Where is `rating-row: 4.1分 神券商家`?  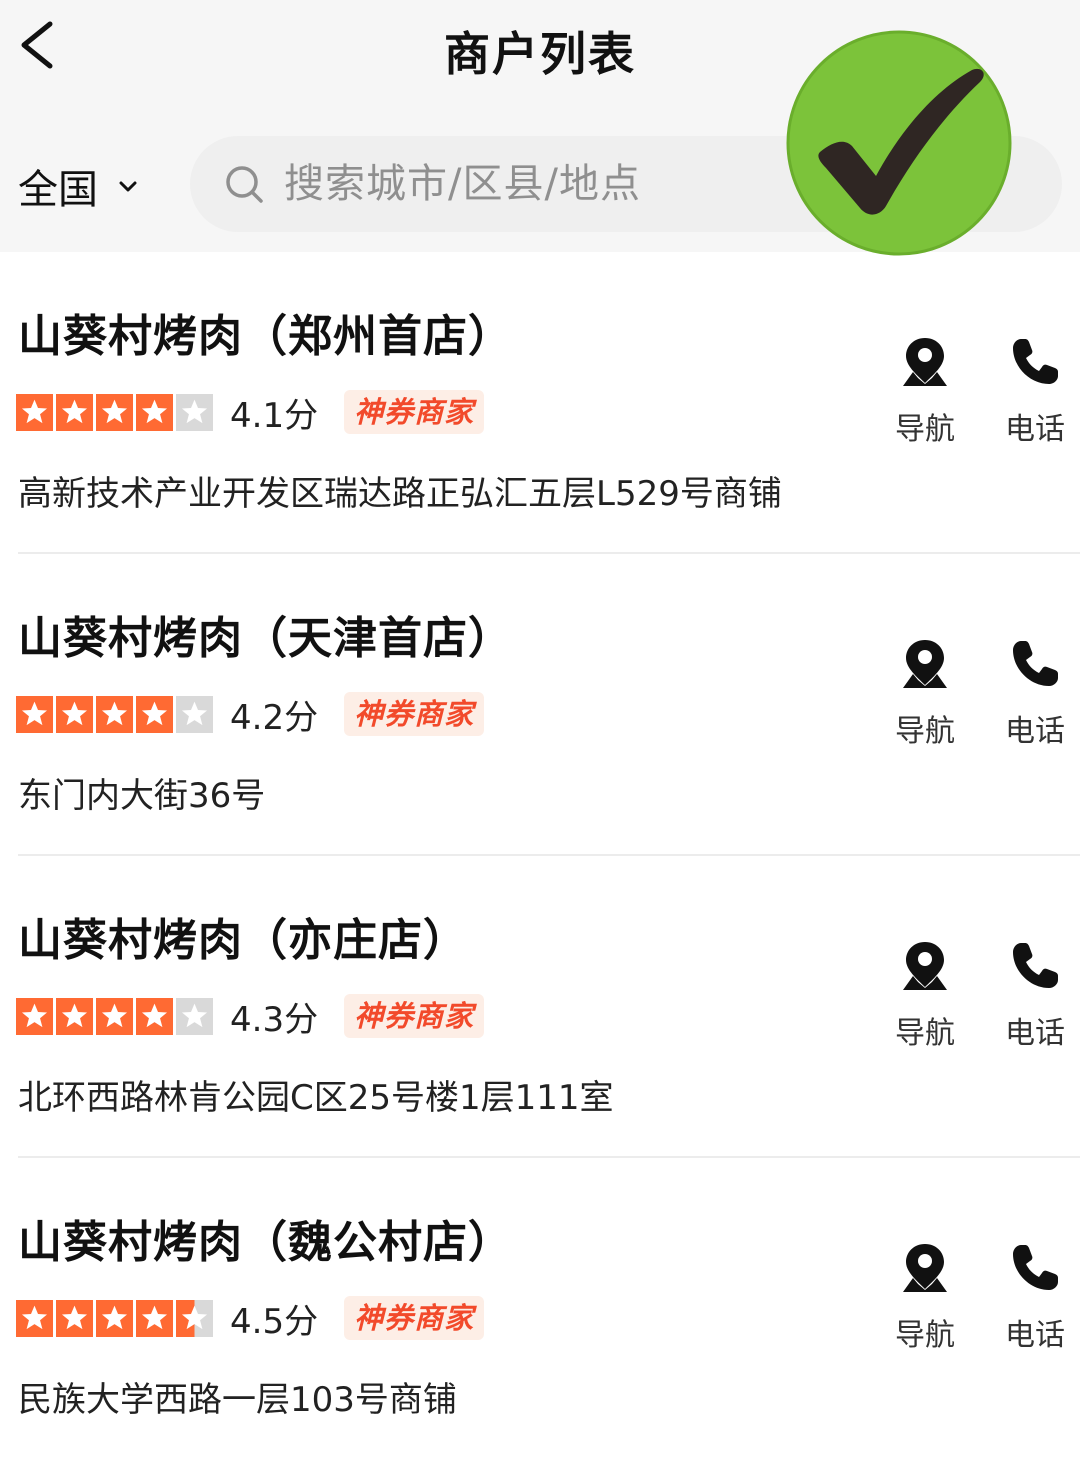 rating-row: 4.1分 神券商家 is located at coordinates (250, 412).